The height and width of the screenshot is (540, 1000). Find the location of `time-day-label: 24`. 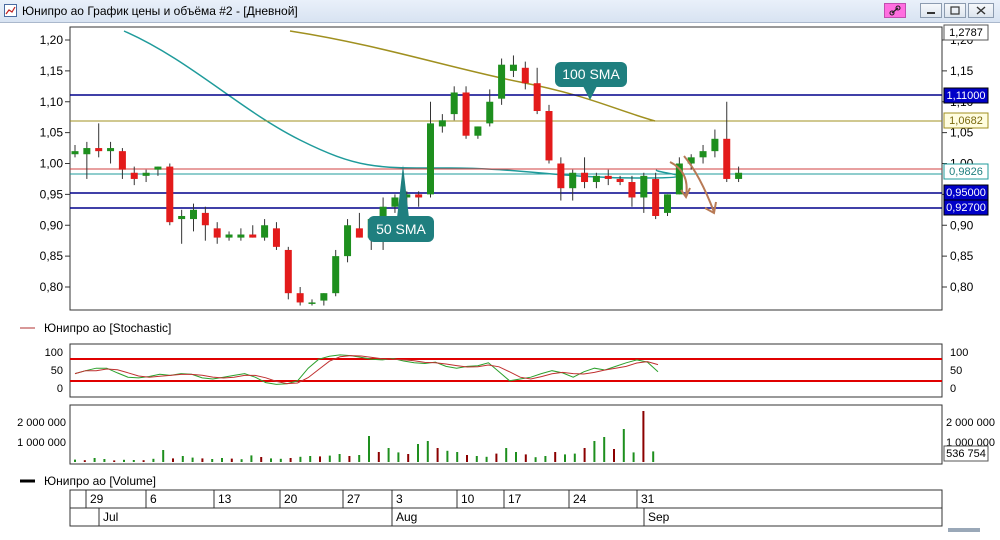

time-day-label: 24 is located at coordinates (580, 499).